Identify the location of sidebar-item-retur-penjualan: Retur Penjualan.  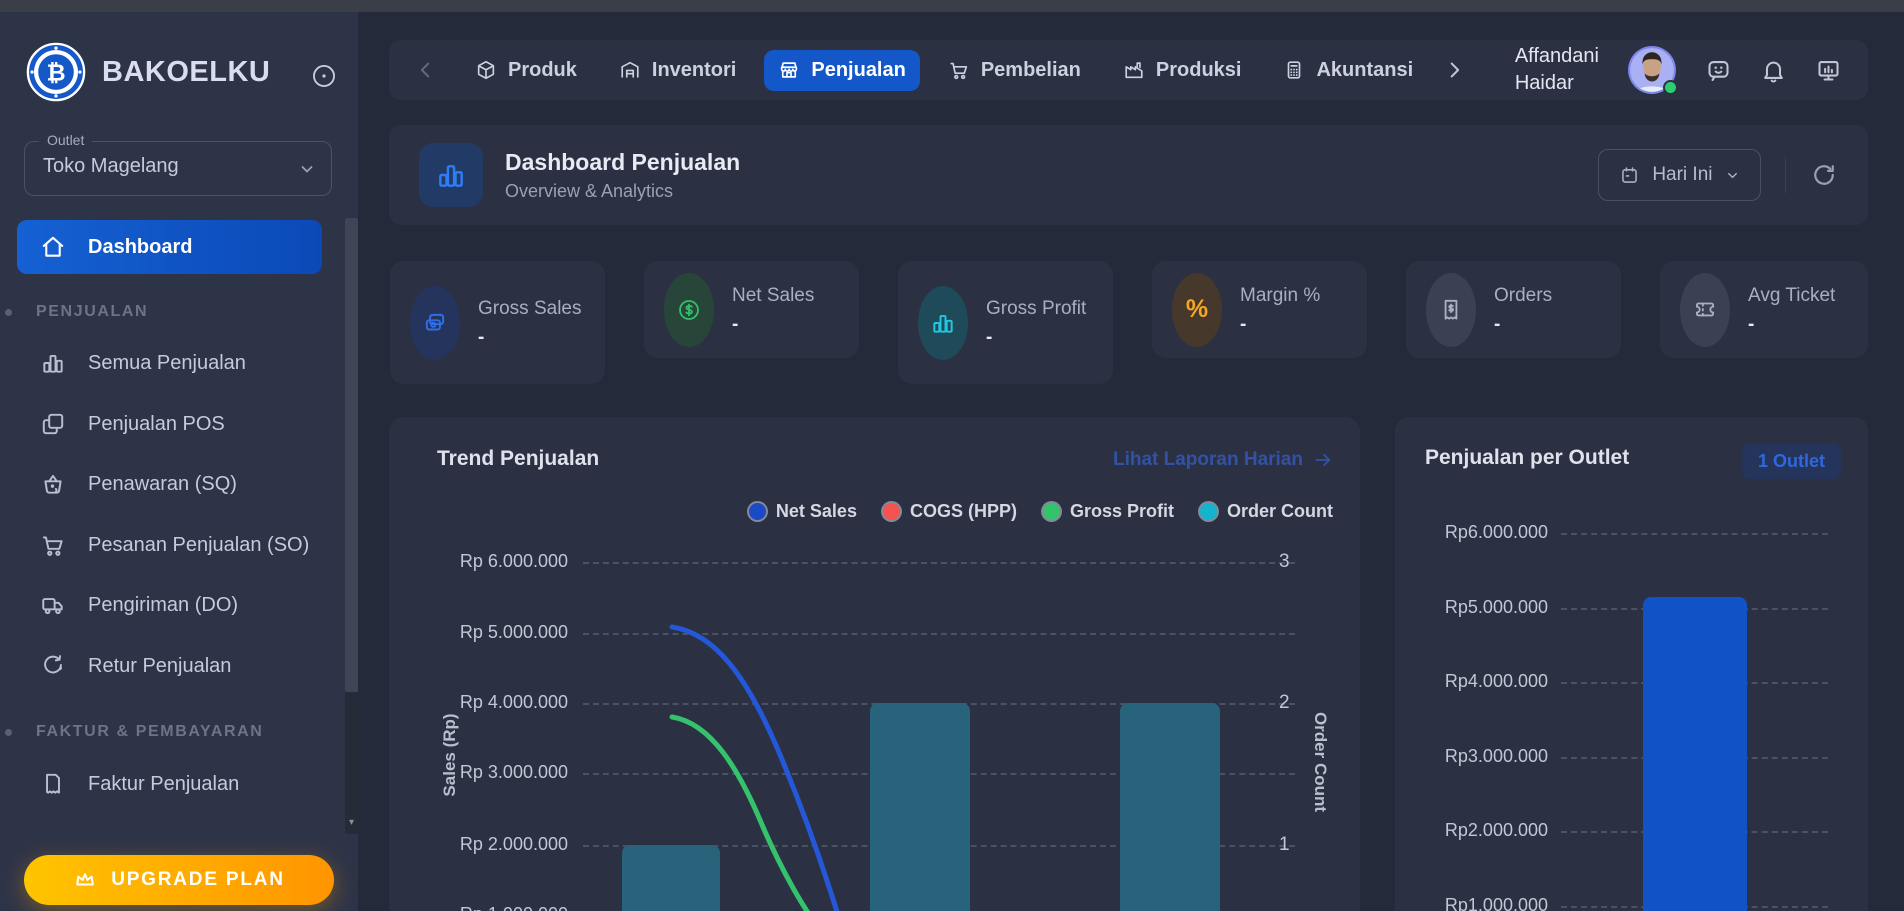
(169, 666).